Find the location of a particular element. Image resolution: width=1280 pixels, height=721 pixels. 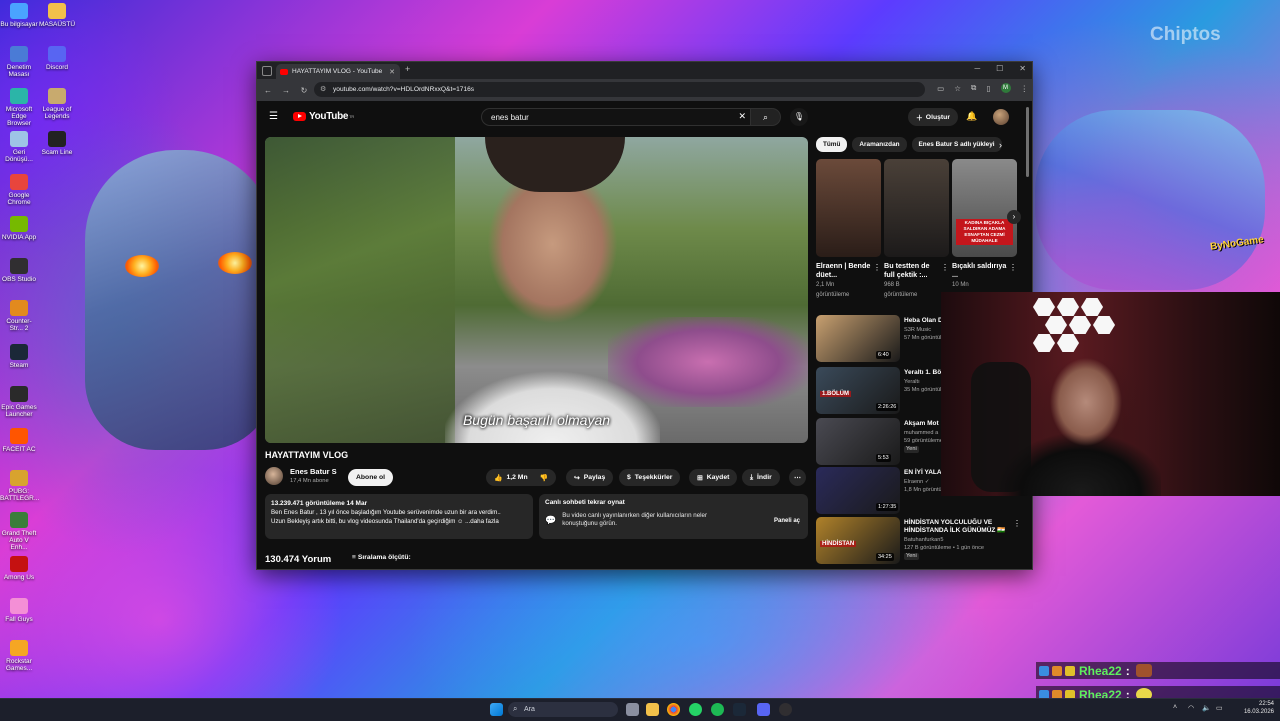

battery-icon: ▭ is located at coordinates (1219, 708).